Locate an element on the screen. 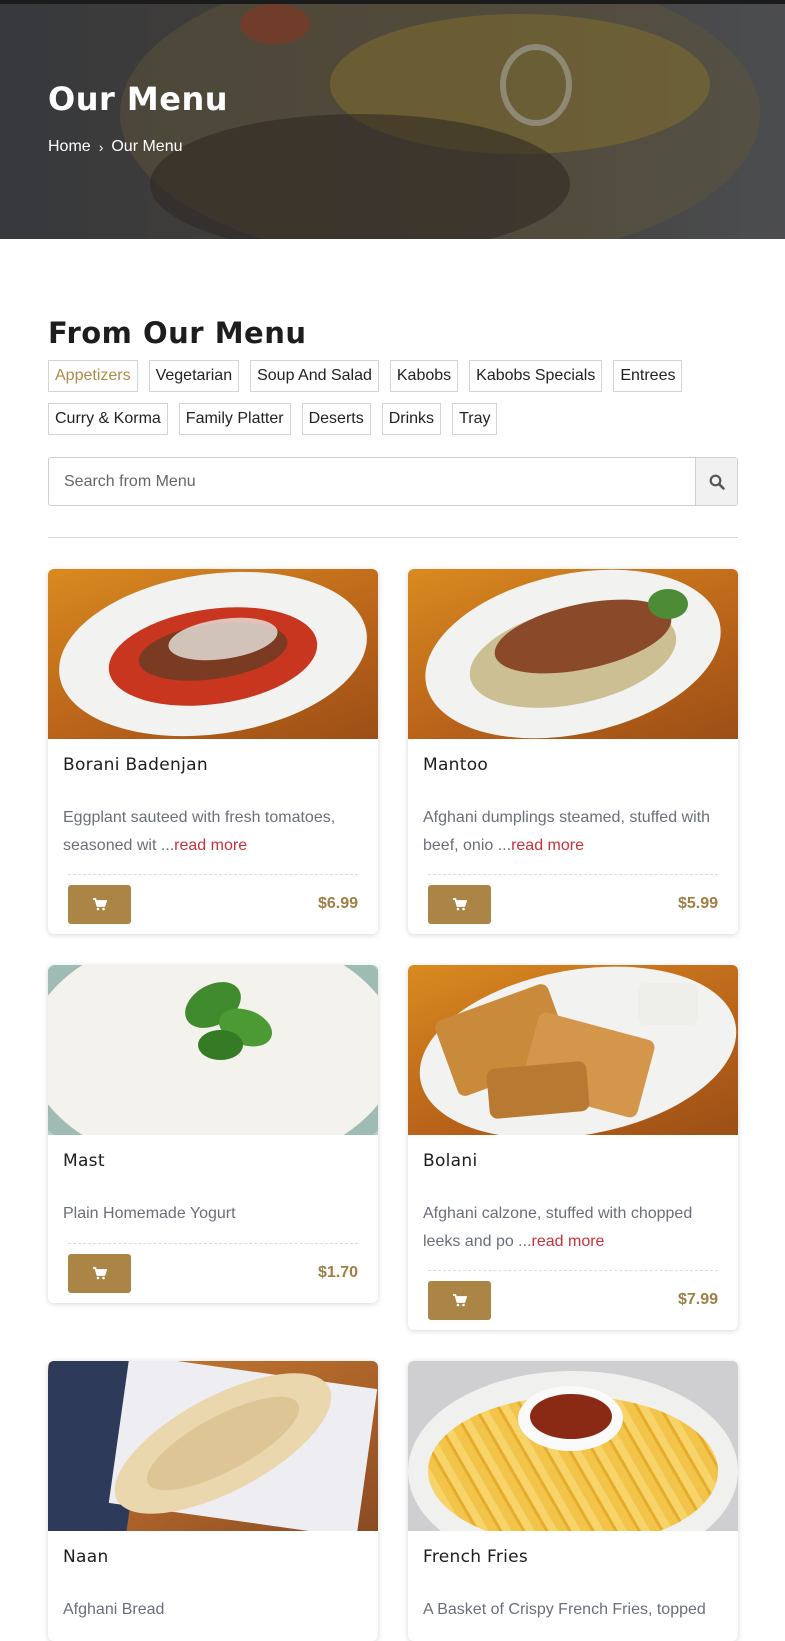 The image size is (785, 1641). category-soup-and-salad: Soup And Salad is located at coordinates (314, 376).